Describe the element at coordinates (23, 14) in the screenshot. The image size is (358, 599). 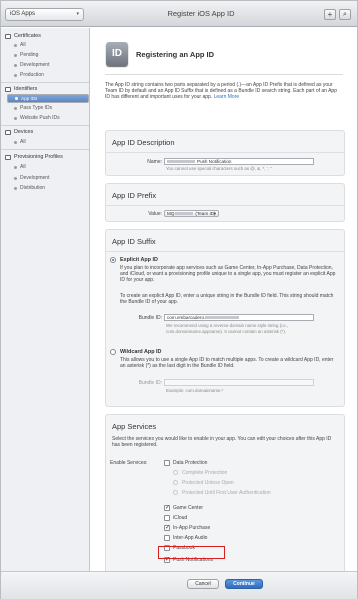
I see `platform-label: iOS Apps` at that location.